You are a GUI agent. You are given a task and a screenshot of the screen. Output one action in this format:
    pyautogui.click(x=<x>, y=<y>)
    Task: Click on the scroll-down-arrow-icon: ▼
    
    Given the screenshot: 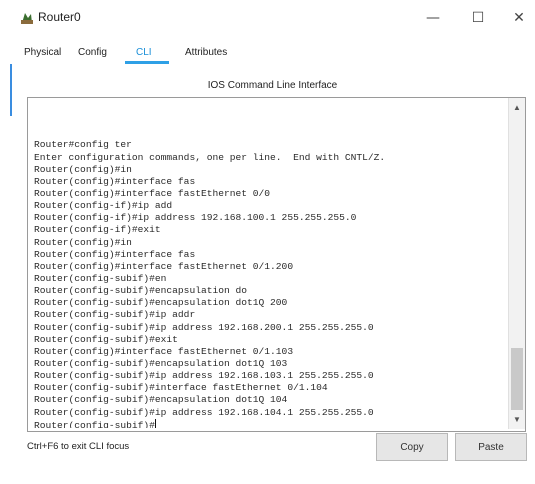 What is the action you would take?
    pyautogui.click(x=517, y=419)
    